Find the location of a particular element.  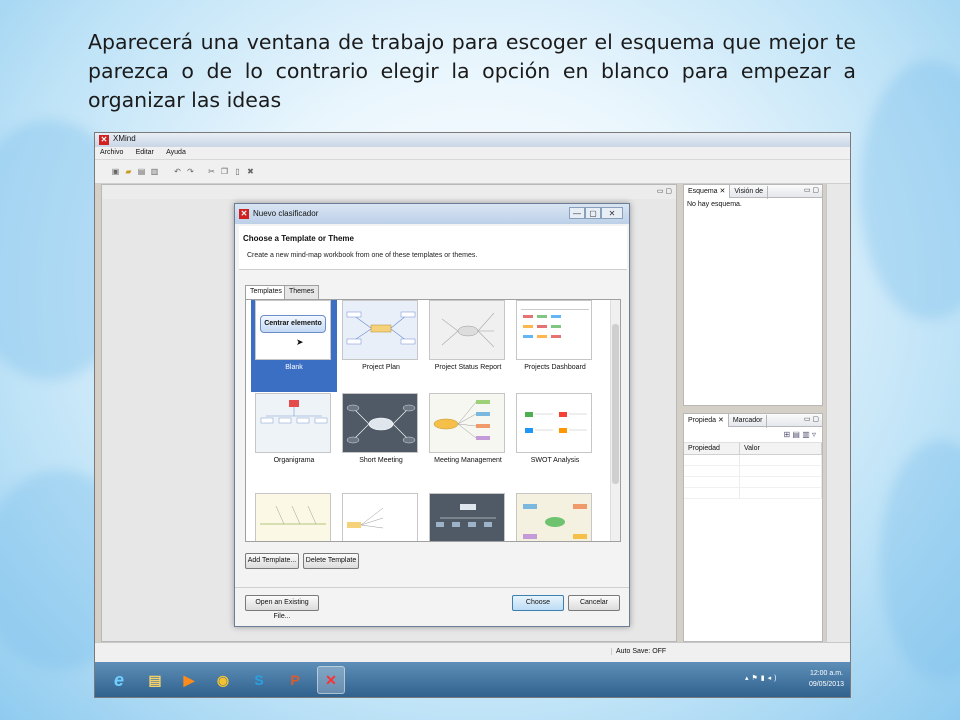

org-dark-preview is located at coordinates (466, 515).